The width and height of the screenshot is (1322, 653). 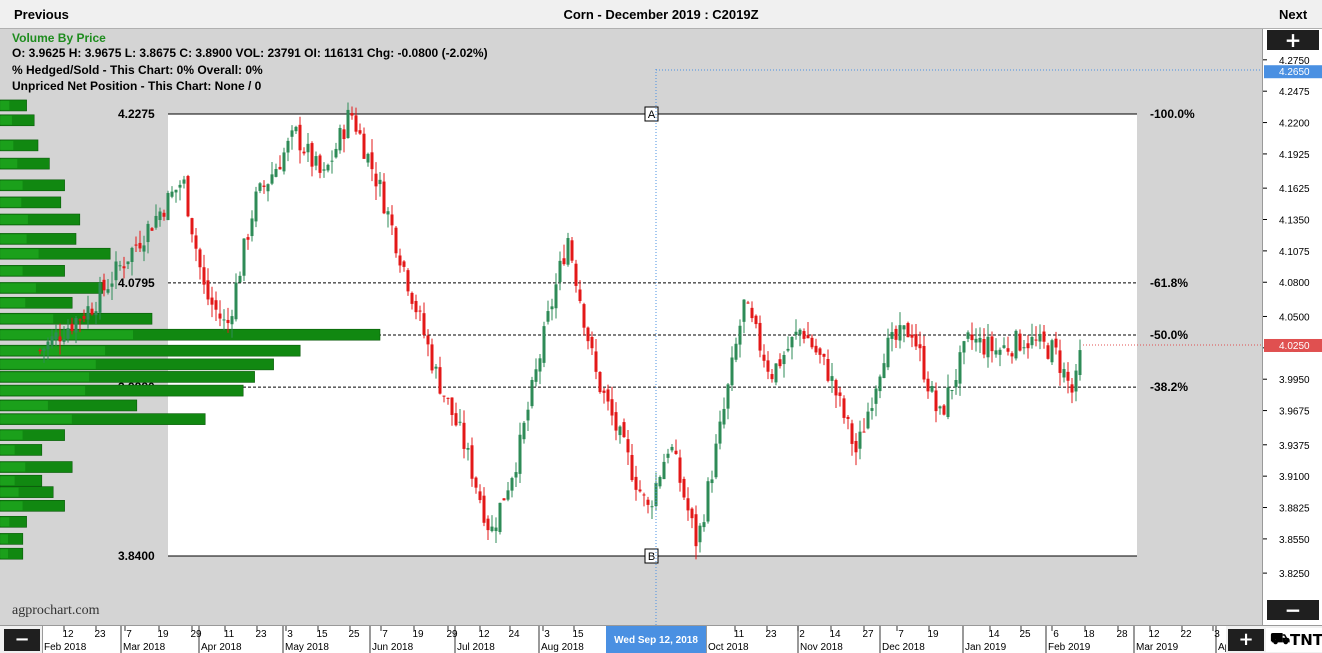 What do you see at coordinates (41, 14) in the screenshot?
I see `previous-link: Previous` at bounding box center [41, 14].